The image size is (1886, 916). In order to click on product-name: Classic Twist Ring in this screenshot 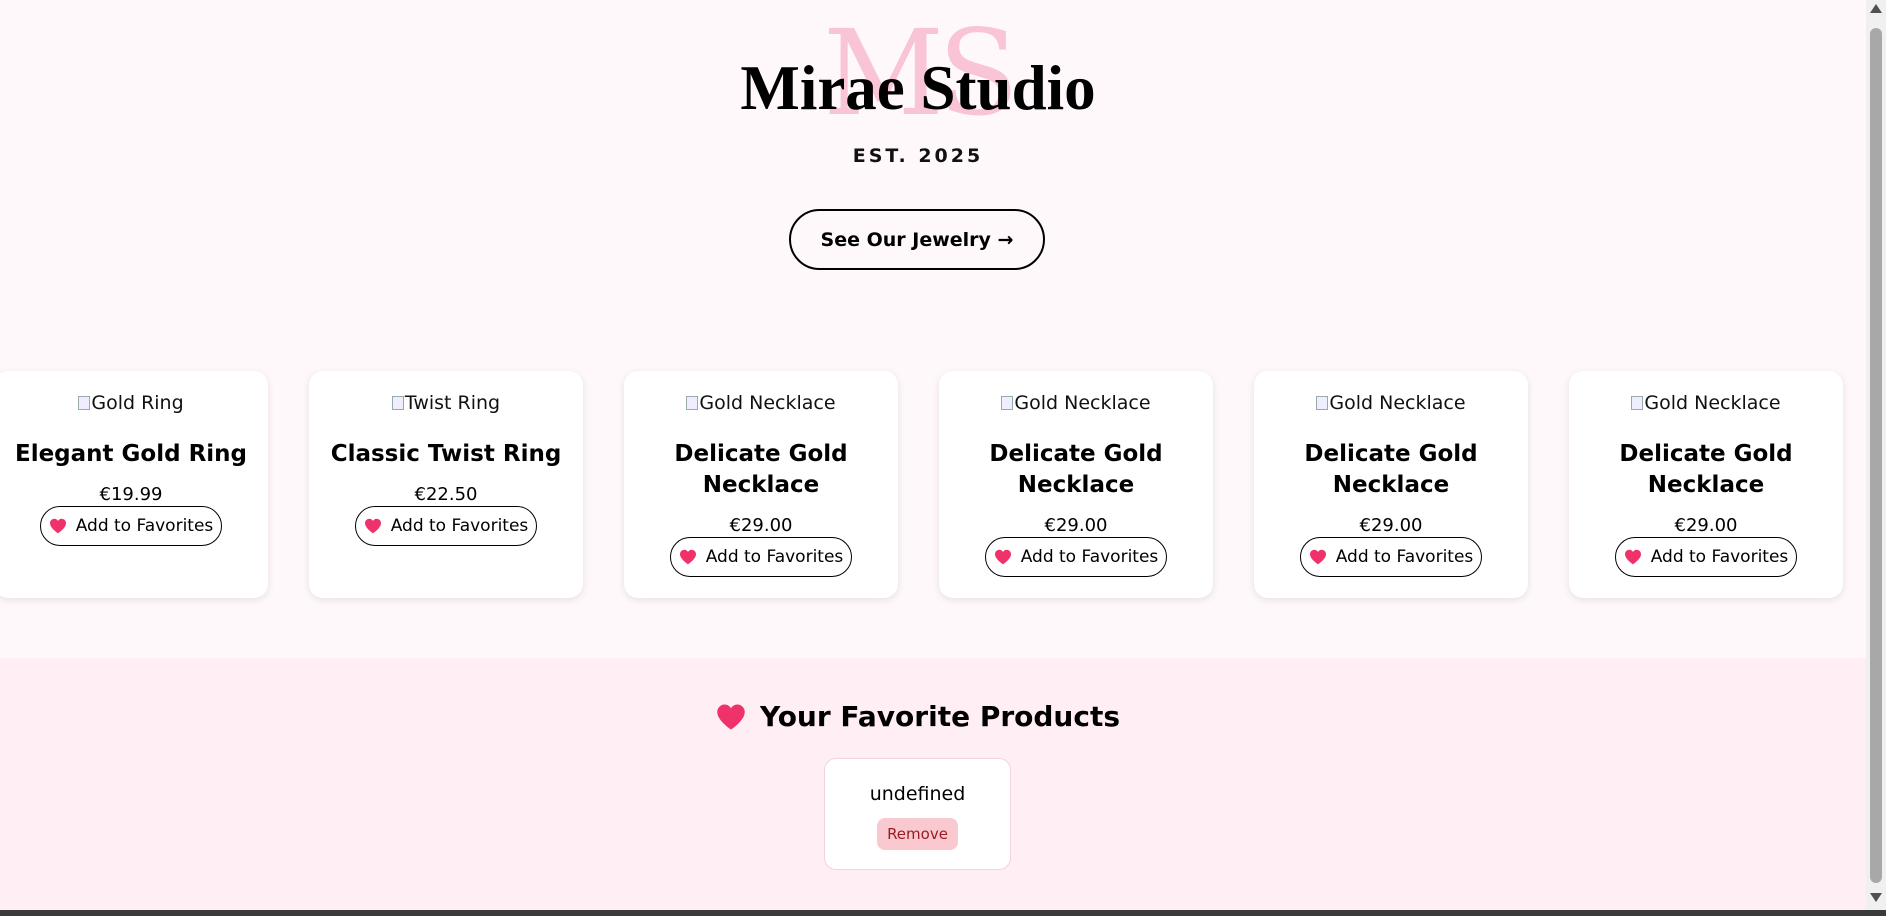, I will do `click(446, 454)`.